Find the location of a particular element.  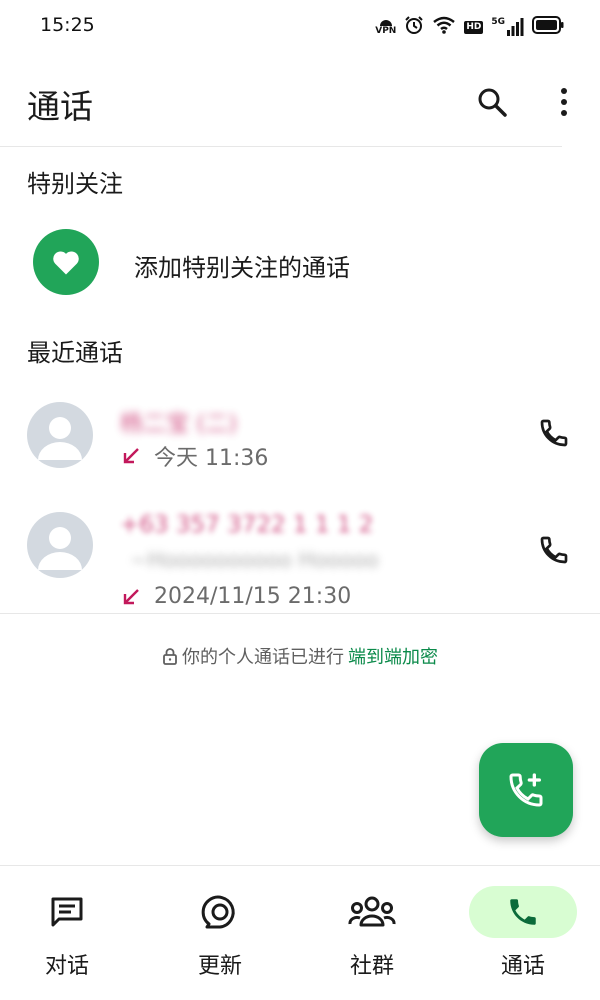

lock-icon is located at coordinates (170, 656).